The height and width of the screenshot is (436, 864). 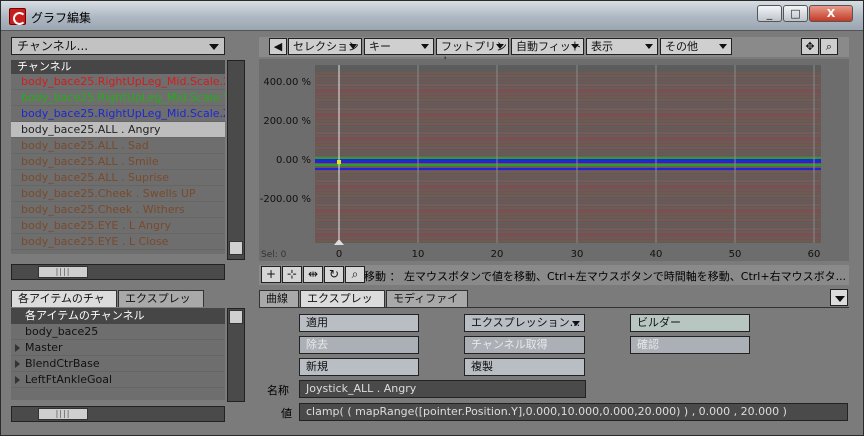 What do you see at coordinates (696, 46) in the screenshot?
I see `other-menu: その他` at bounding box center [696, 46].